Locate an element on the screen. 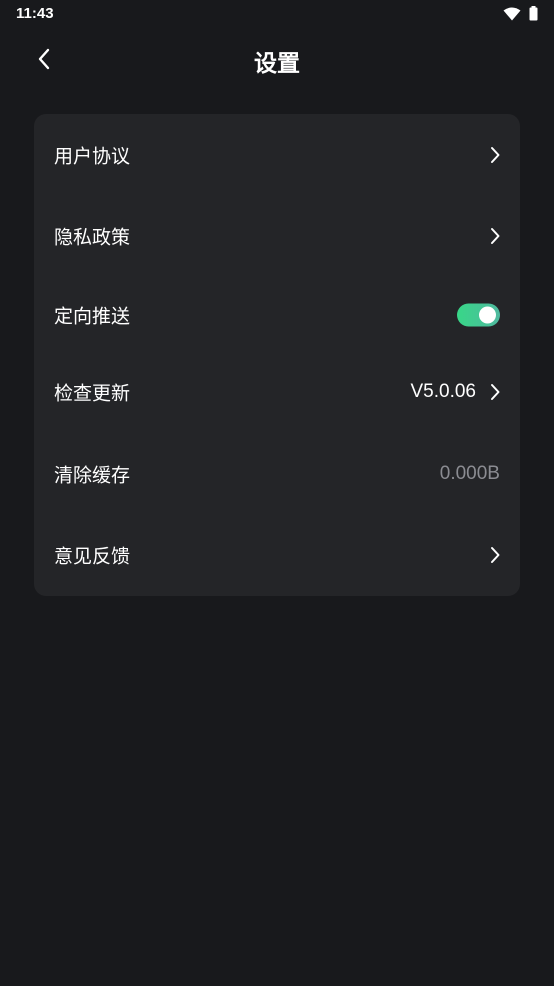 Image resolution: width=554 pixels, height=986 pixels. wifi-icon is located at coordinates (512, 15).